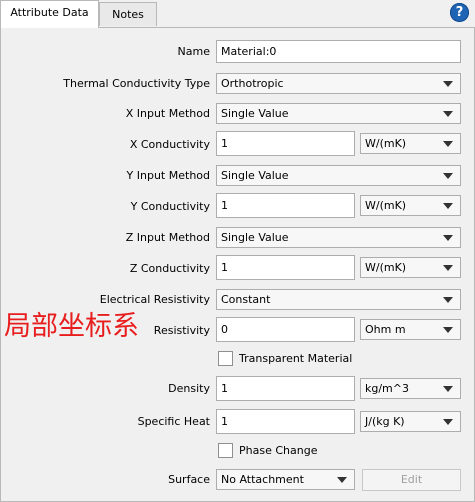 The width and height of the screenshot is (475, 502). Describe the element at coordinates (128, 14) in the screenshot. I see `tab-notes: Notes` at that location.